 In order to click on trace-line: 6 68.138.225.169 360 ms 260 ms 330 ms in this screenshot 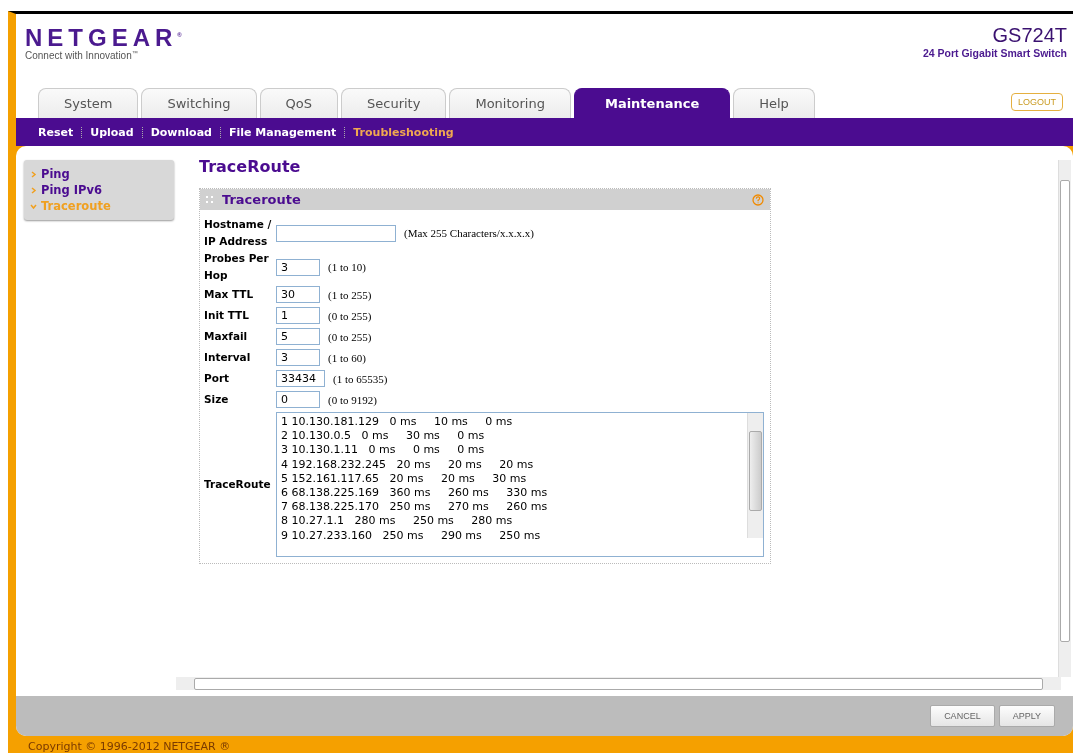, I will do `click(415, 493)`.